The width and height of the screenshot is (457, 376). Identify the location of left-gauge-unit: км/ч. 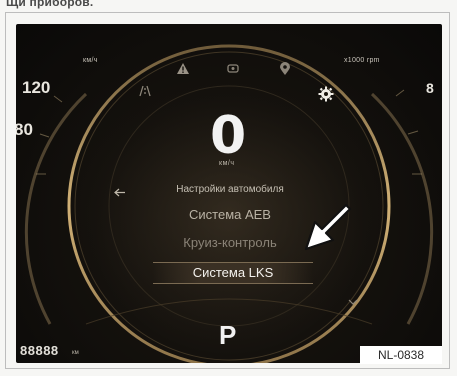
(90, 60).